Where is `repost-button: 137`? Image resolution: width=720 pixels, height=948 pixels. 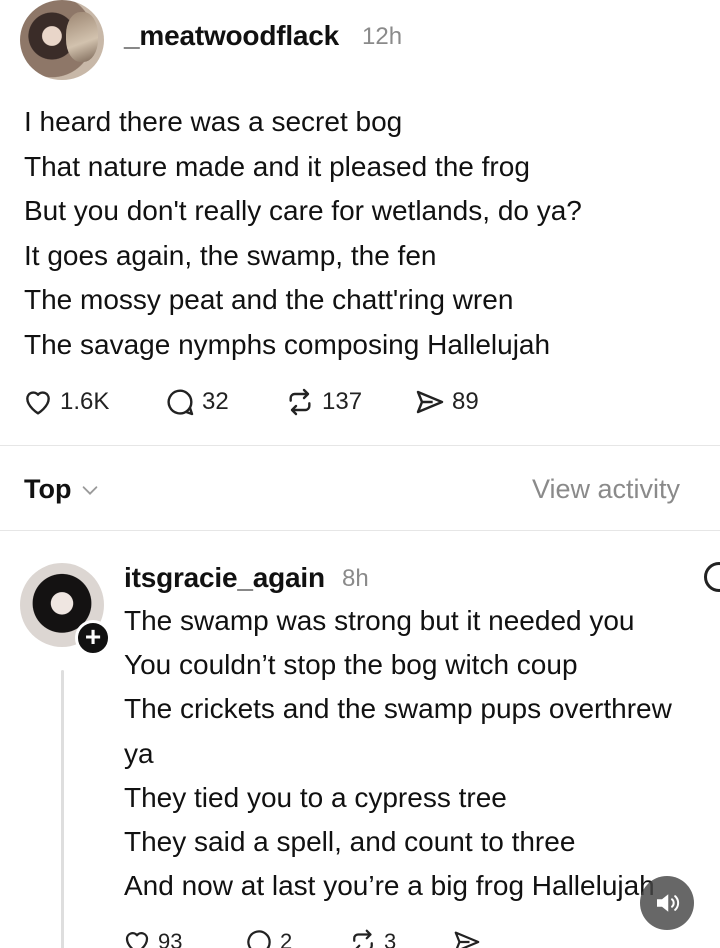 repost-button: 137 is located at coordinates (323, 402).